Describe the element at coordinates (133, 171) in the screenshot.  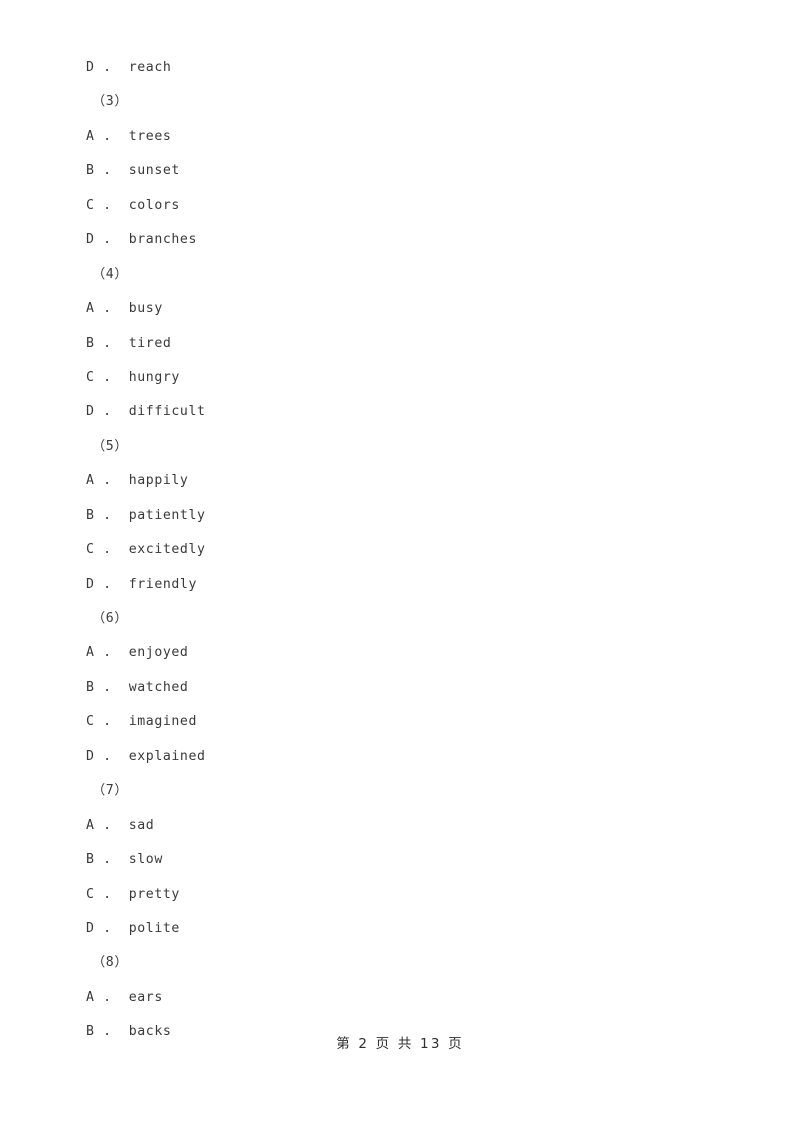
I see `choice-option: B . sunset` at that location.